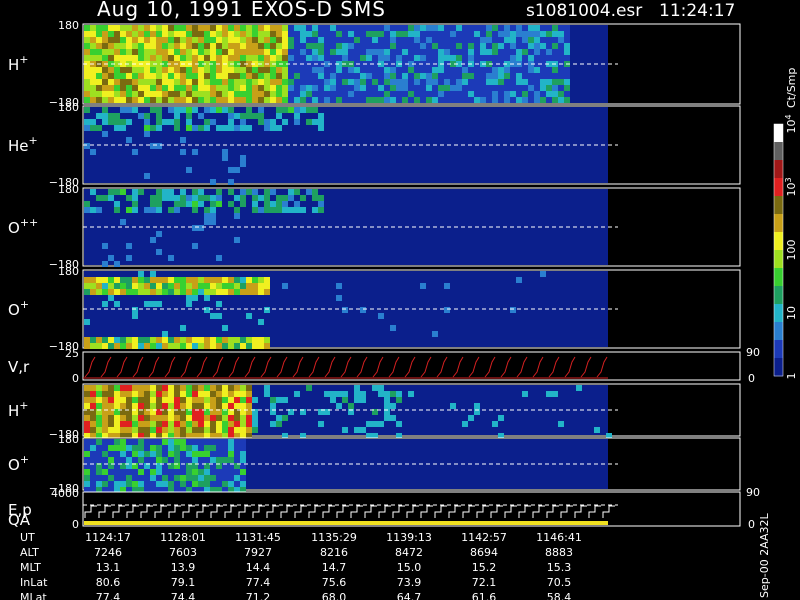 The width and height of the screenshot is (800, 600). Describe the element at coordinates (559, 595) in the screenshot. I see `table-cell: 58.4` at that location.